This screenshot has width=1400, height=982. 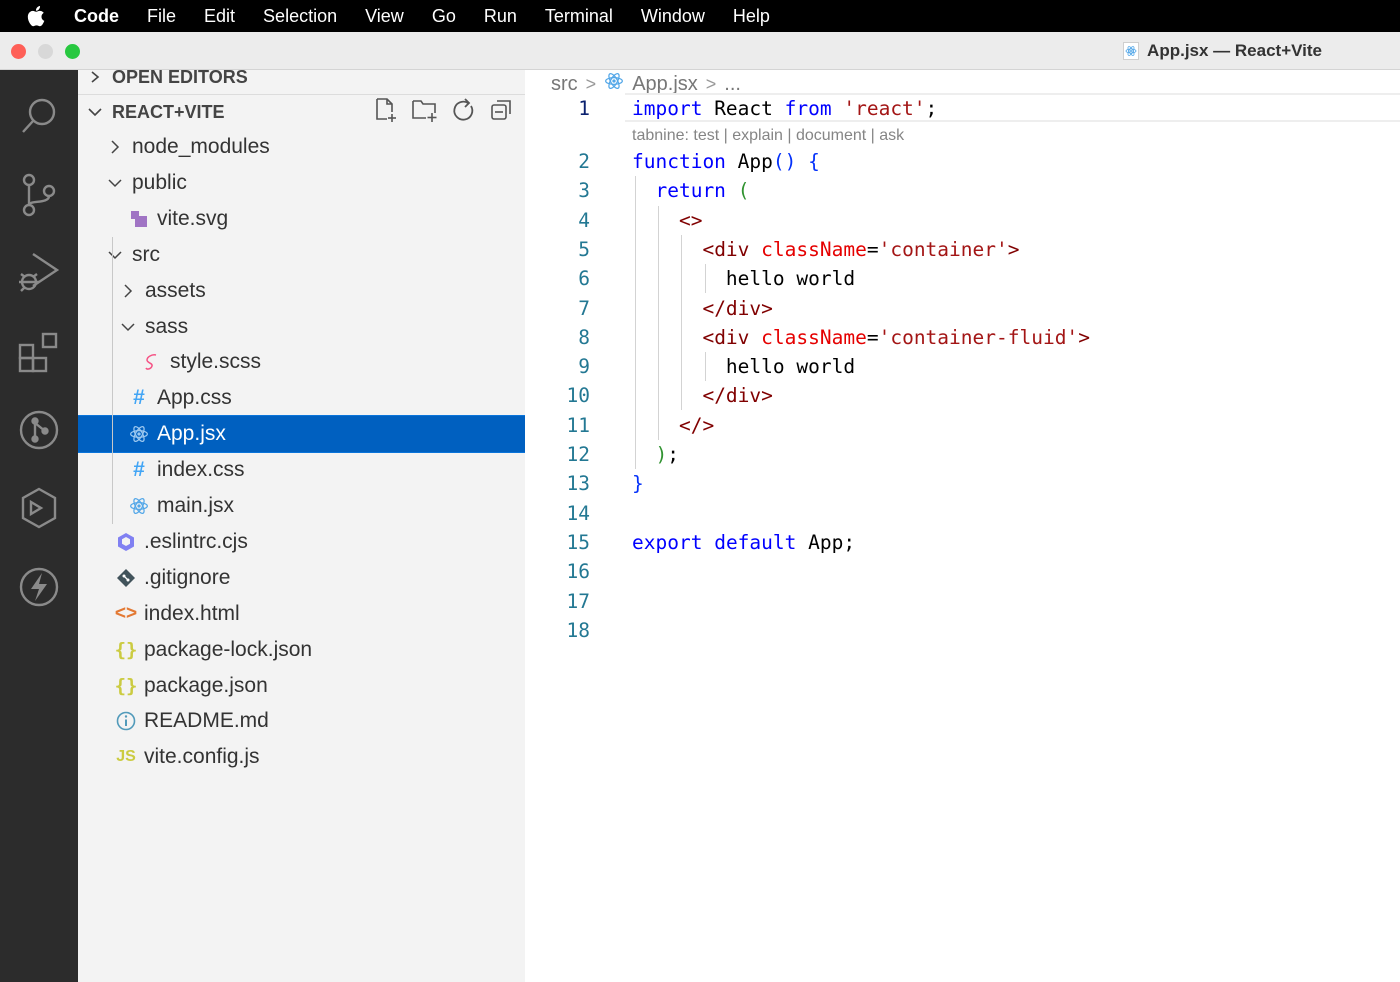 I want to click on code-line: 13}, so click(x=962, y=483).